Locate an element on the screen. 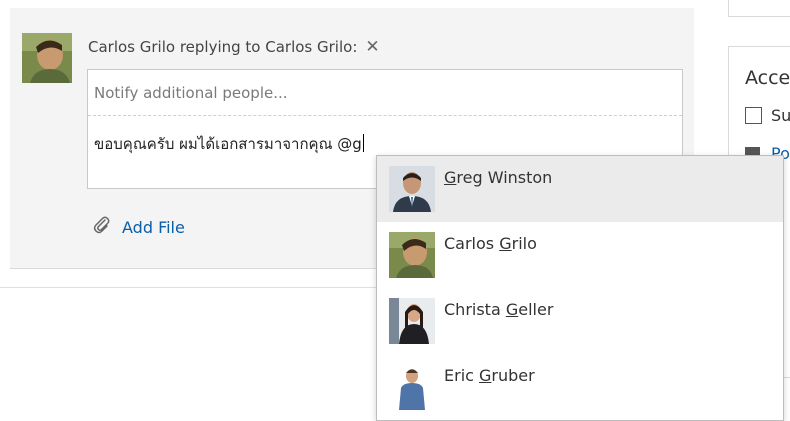 Image resolution: width=790 pixels, height=421 pixels. notify-people-input is located at coordinates (385, 93).